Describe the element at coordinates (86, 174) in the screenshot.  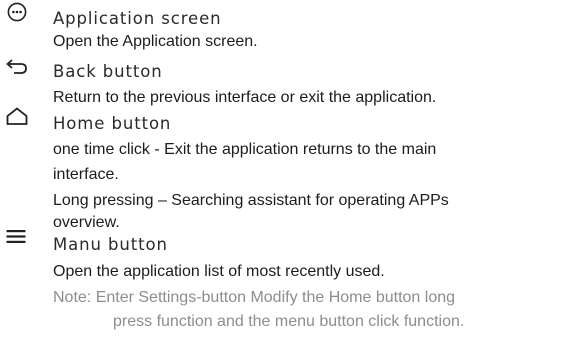
I see `home-button-desc-2: interface.` at that location.